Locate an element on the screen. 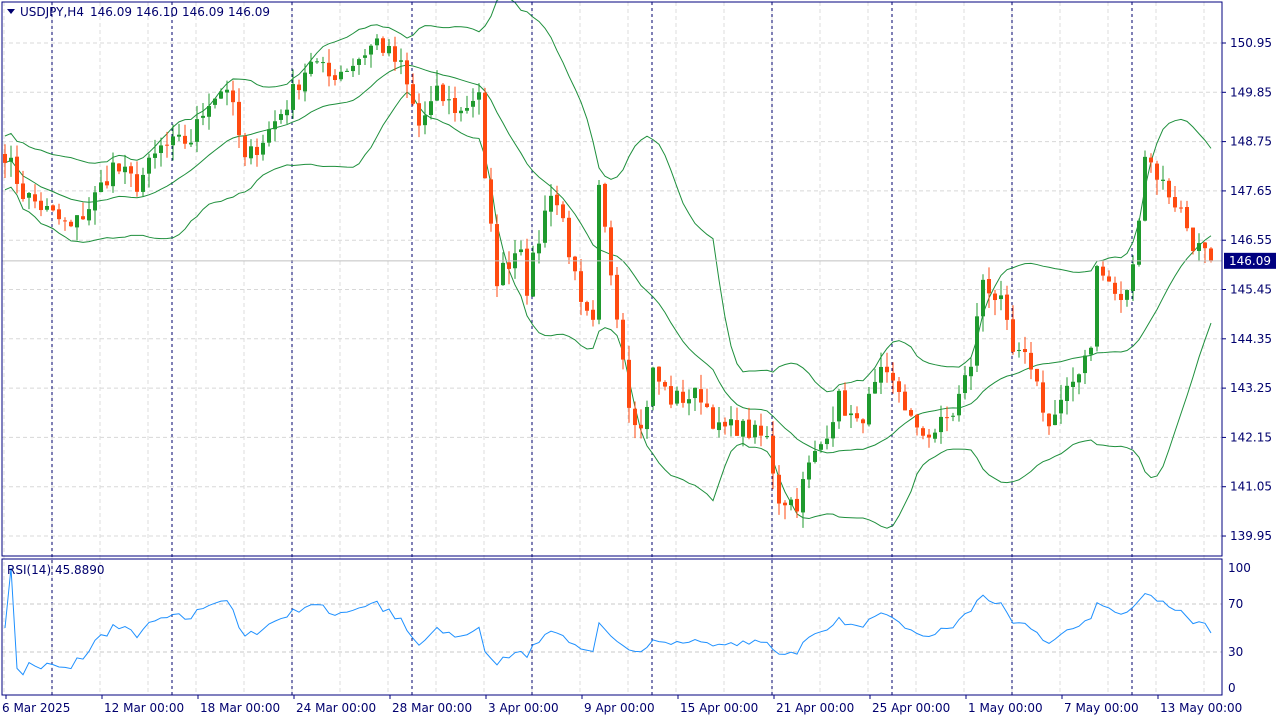  symbol-menu-icon is located at coordinates (11, 11).